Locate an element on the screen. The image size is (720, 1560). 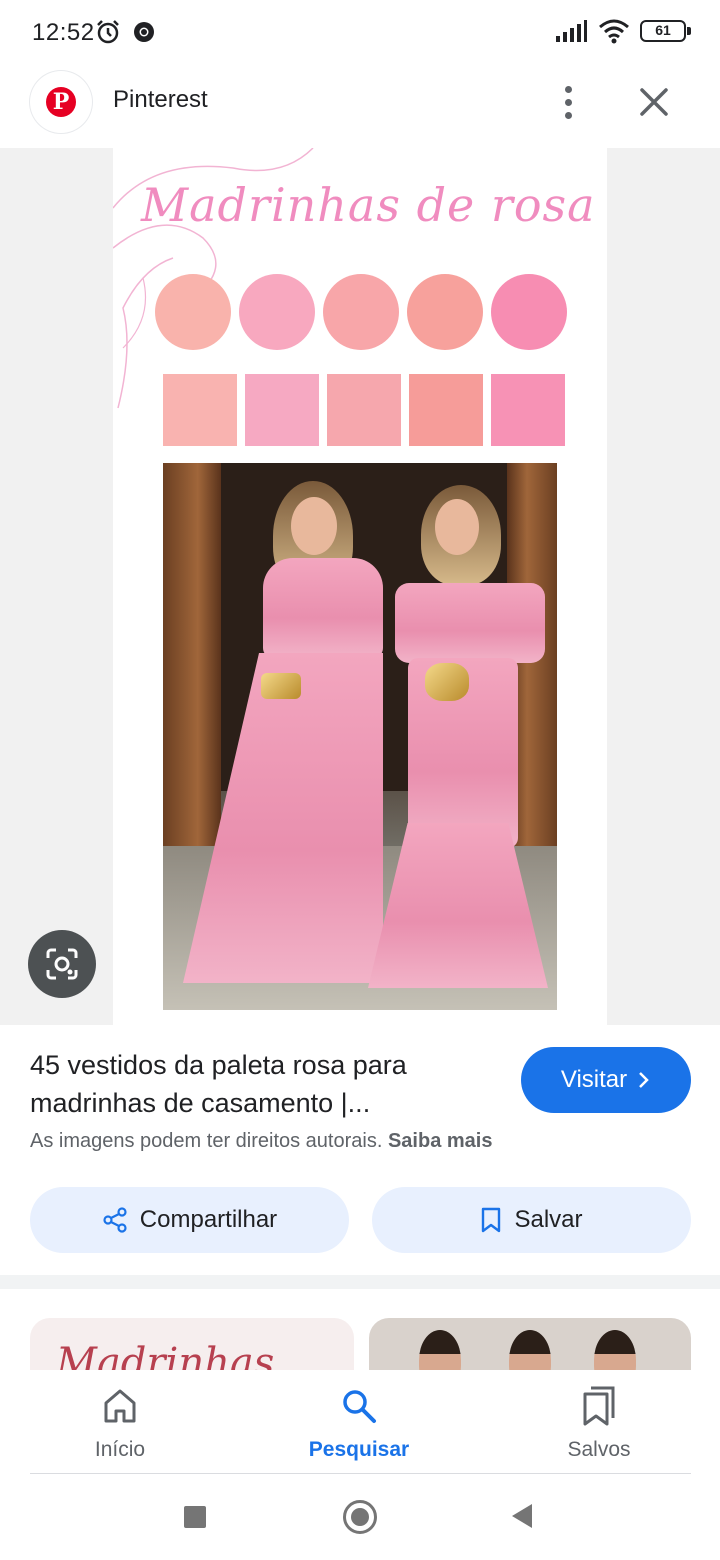
bottom-navigation: Início Pesquisar Salvos is located at coordinates (360, 1422).